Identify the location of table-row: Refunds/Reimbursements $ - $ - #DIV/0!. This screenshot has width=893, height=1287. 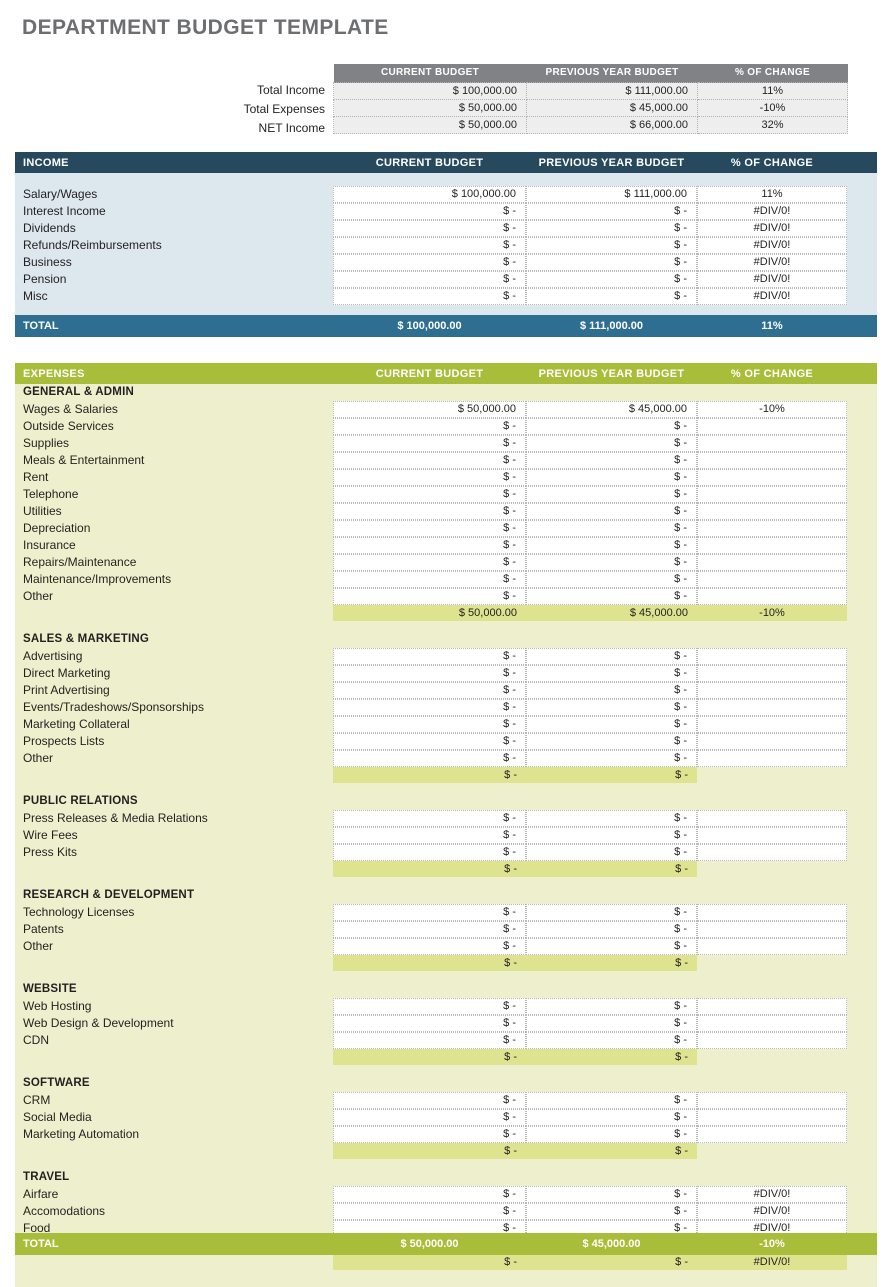
(446, 245).